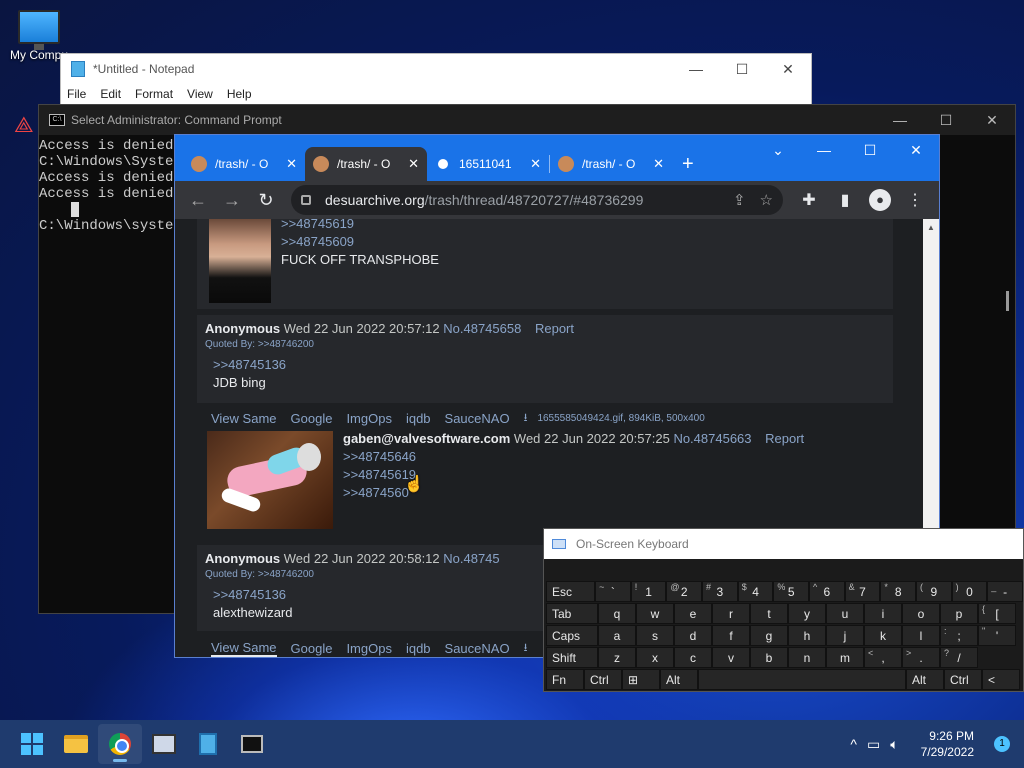 The width and height of the screenshot is (1024, 768). What do you see at coordinates (154, 94) in the screenshot?
I see `menu-format: Format` at bounding box center [154, 94].